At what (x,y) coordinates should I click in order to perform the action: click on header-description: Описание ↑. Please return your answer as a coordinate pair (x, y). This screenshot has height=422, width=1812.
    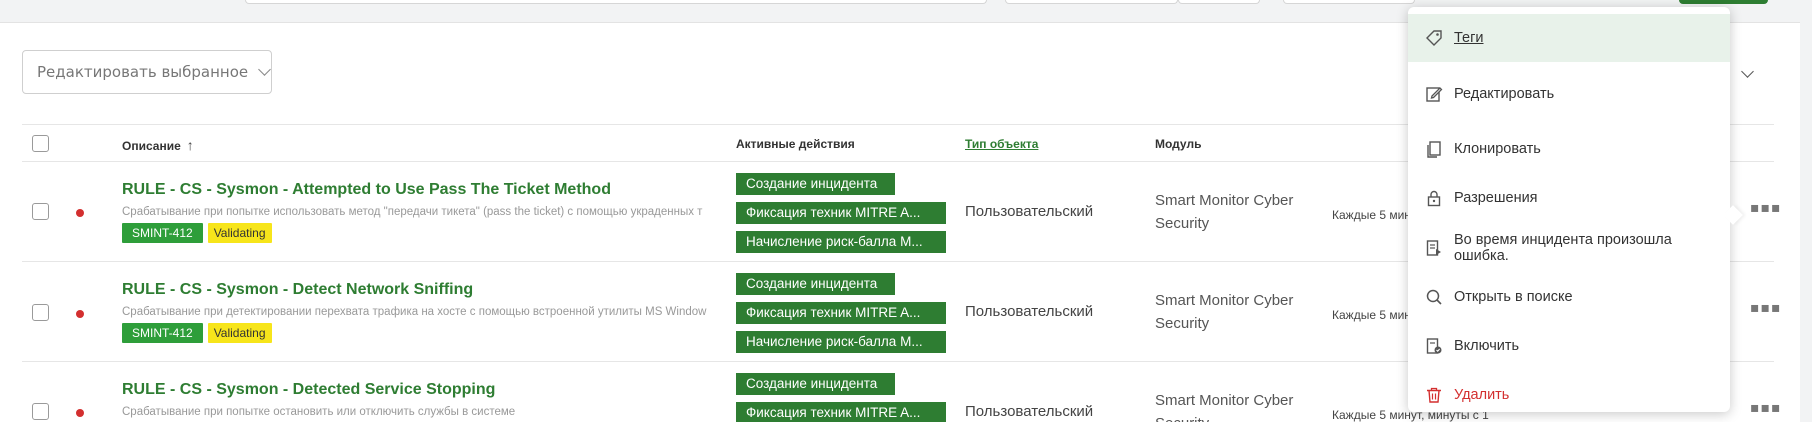
    Looking at the image, I should click on (158, 145).